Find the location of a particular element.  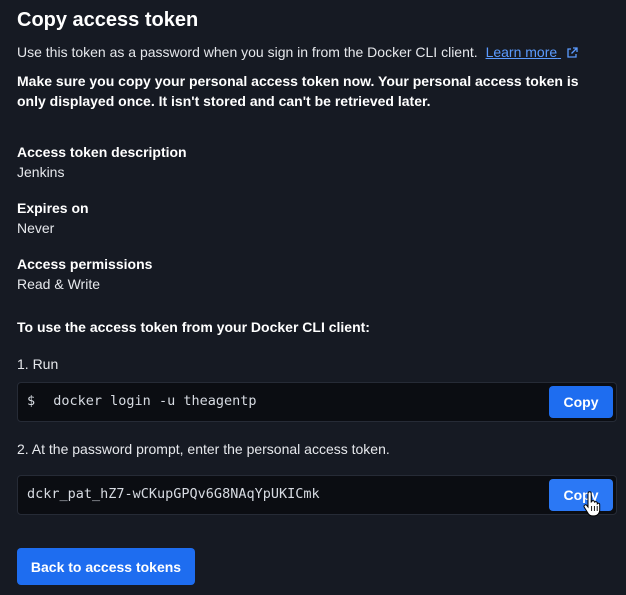

description-label: Access token description is located at coordinates (102, 152).